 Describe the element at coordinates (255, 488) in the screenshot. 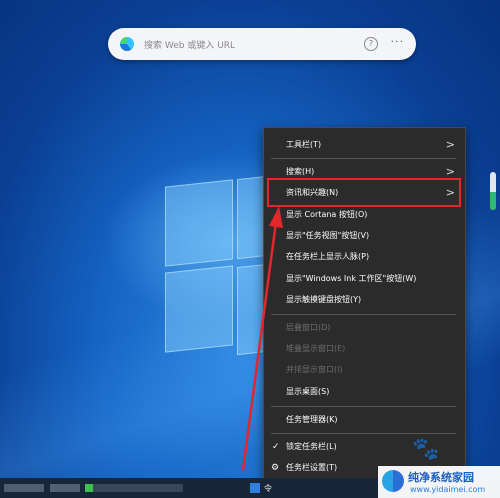

I see `app-icon` at that location.